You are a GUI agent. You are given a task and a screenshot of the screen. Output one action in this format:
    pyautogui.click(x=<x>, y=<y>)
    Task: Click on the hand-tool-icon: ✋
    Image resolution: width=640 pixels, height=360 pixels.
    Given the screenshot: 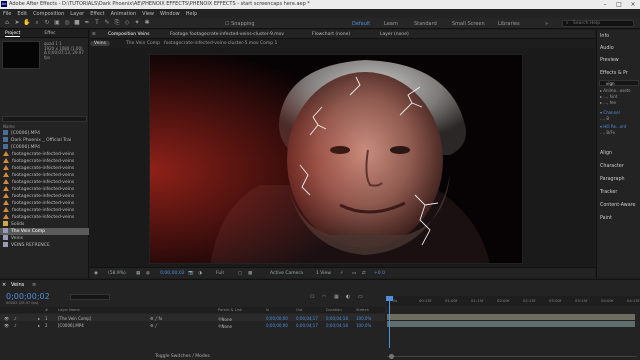 What is the action you would take?
    pyautogui.click(x=27, y=23)
    